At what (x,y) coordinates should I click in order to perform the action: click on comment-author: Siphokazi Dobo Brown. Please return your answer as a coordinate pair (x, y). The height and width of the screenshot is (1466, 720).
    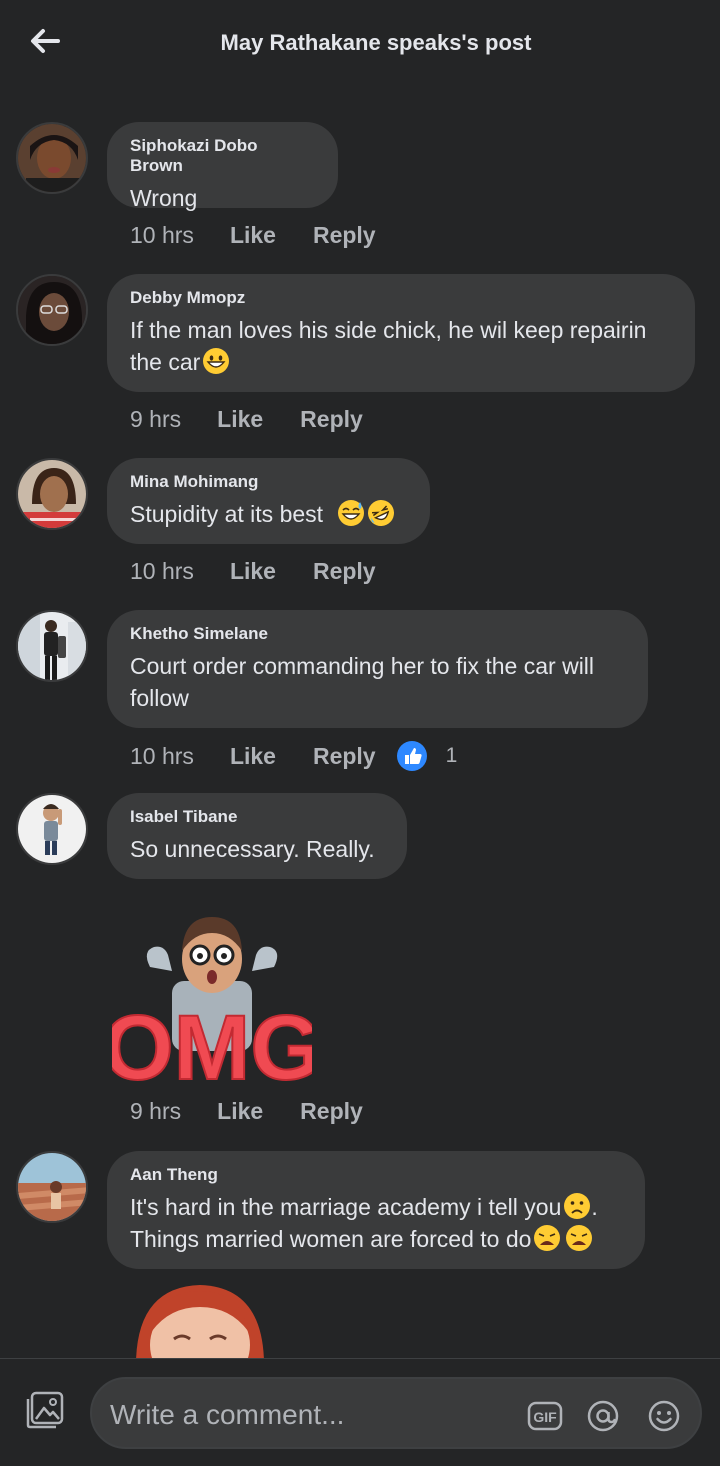
    Looking at the image, I should click on (222, 156).